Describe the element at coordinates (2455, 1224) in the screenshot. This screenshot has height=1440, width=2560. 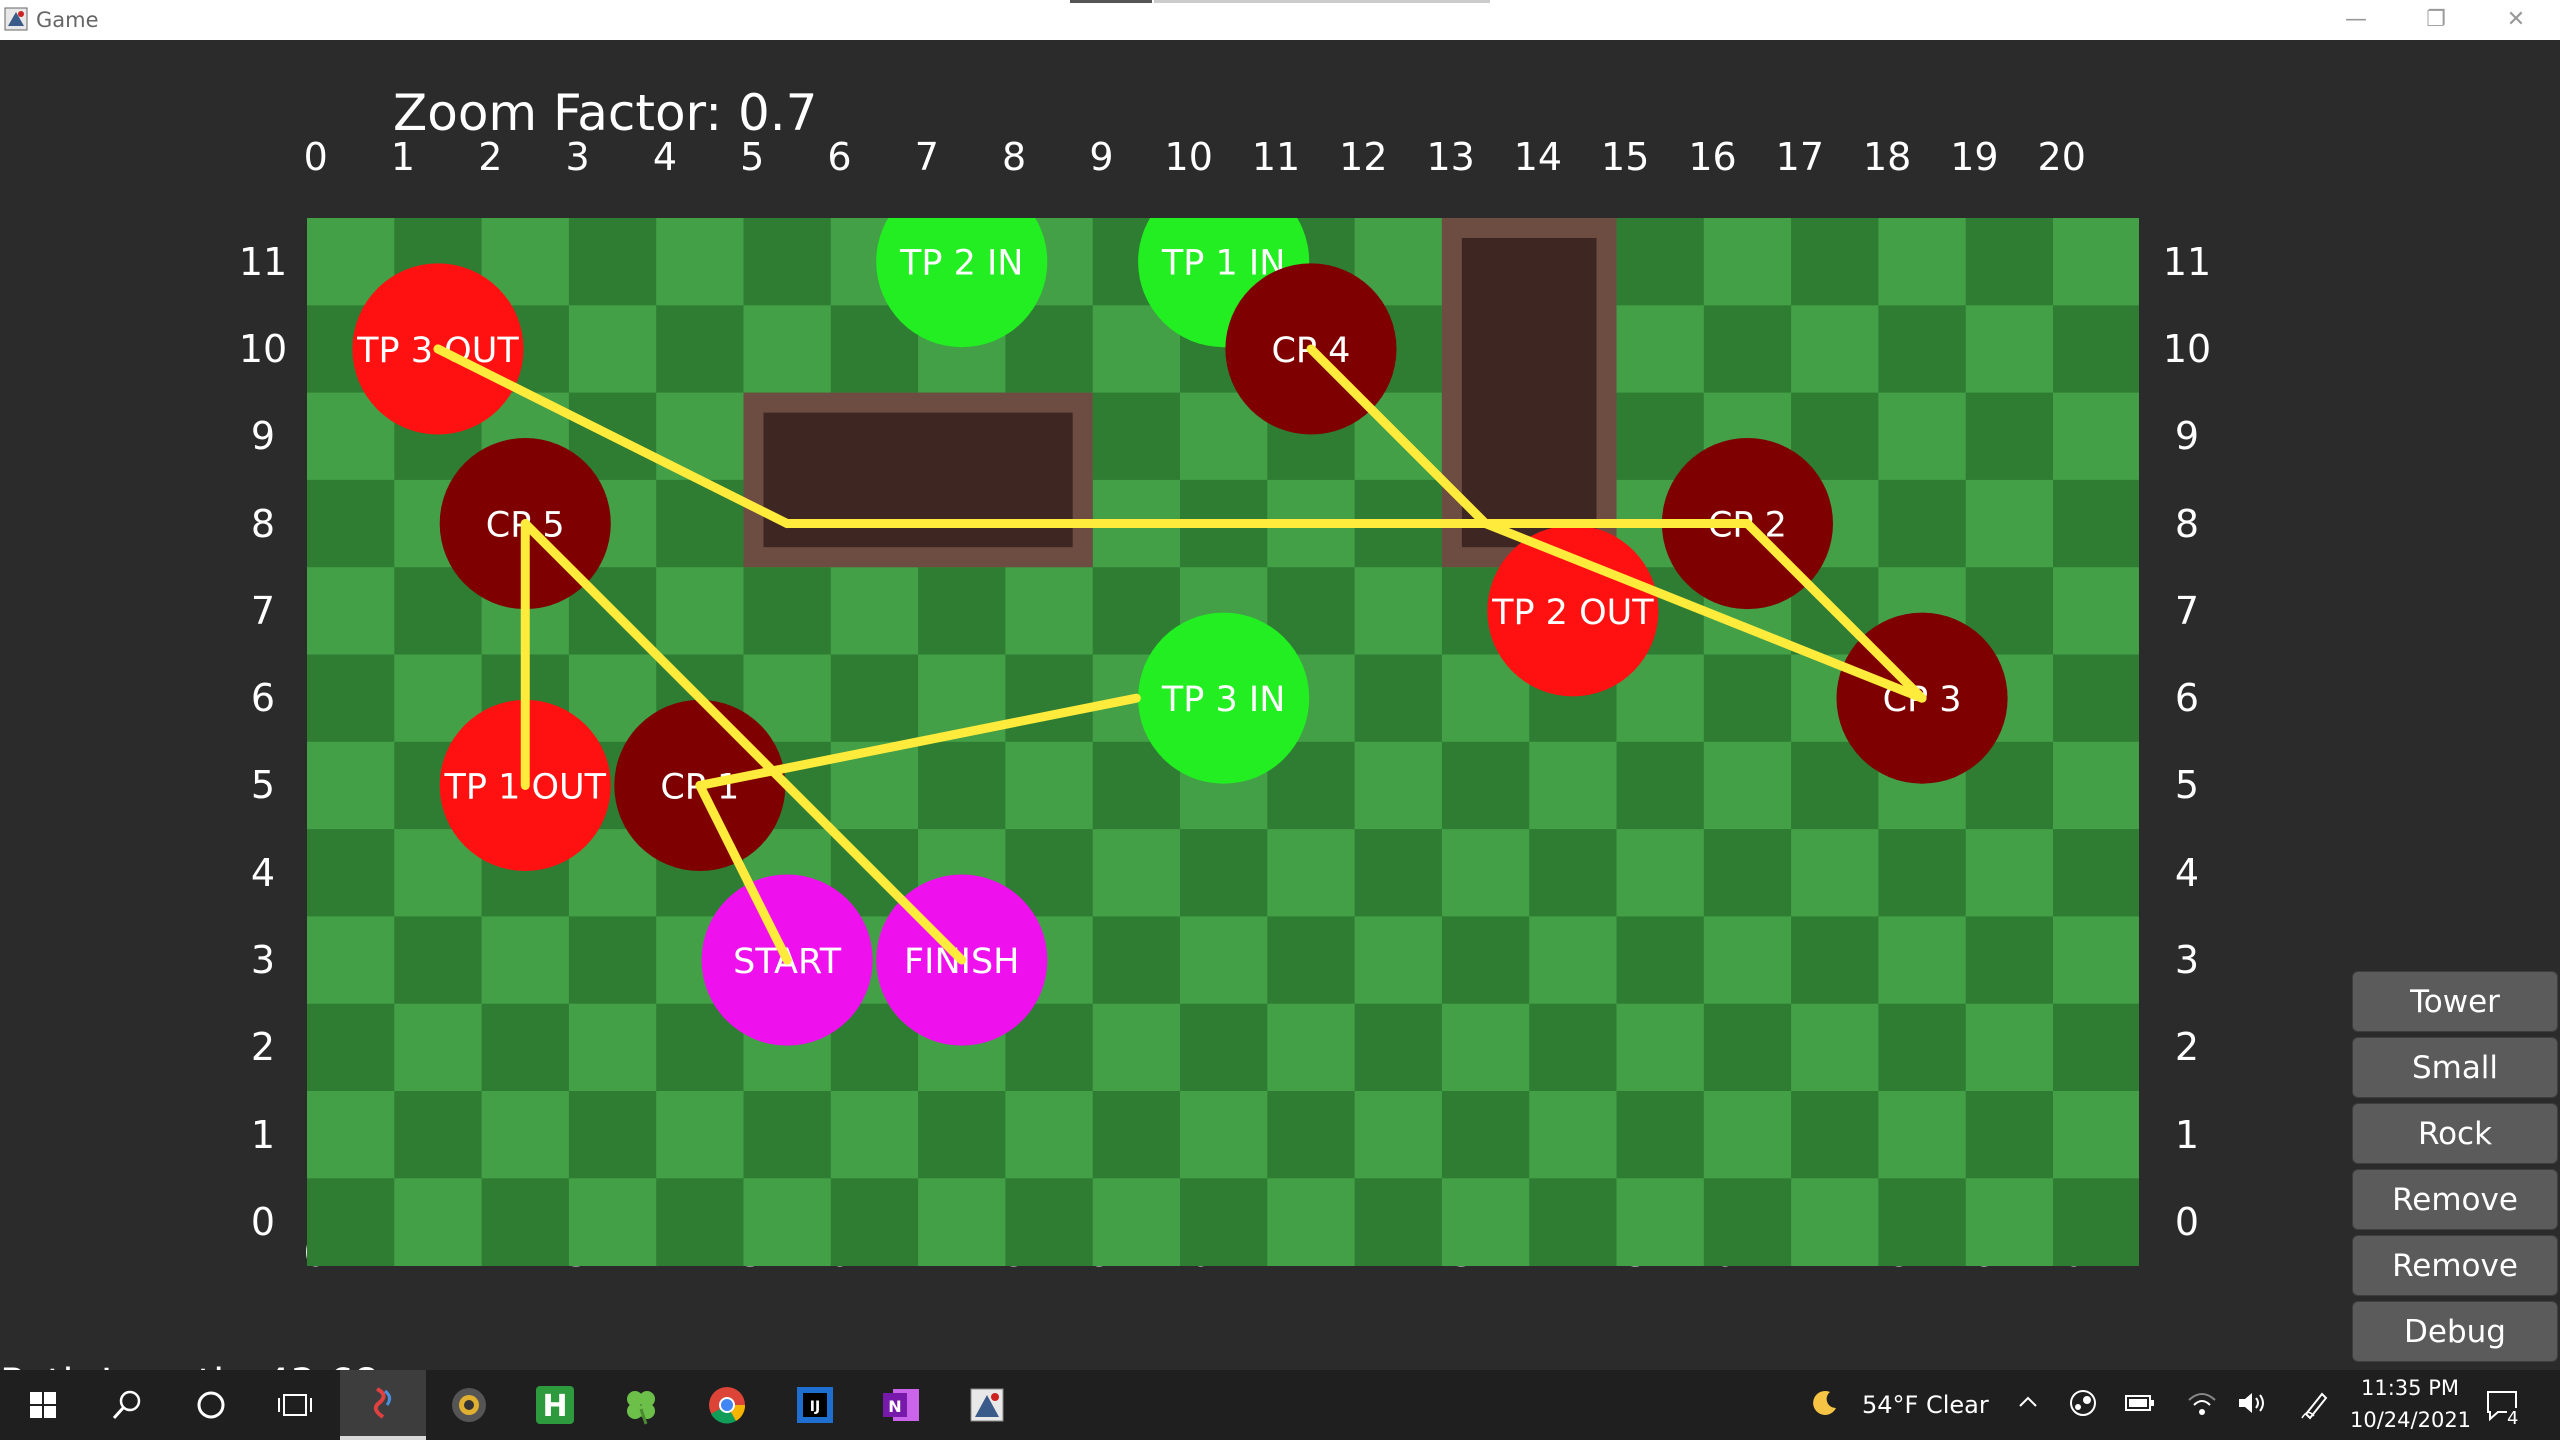
I see `remove-tower-button: Remove Tower` at that location.